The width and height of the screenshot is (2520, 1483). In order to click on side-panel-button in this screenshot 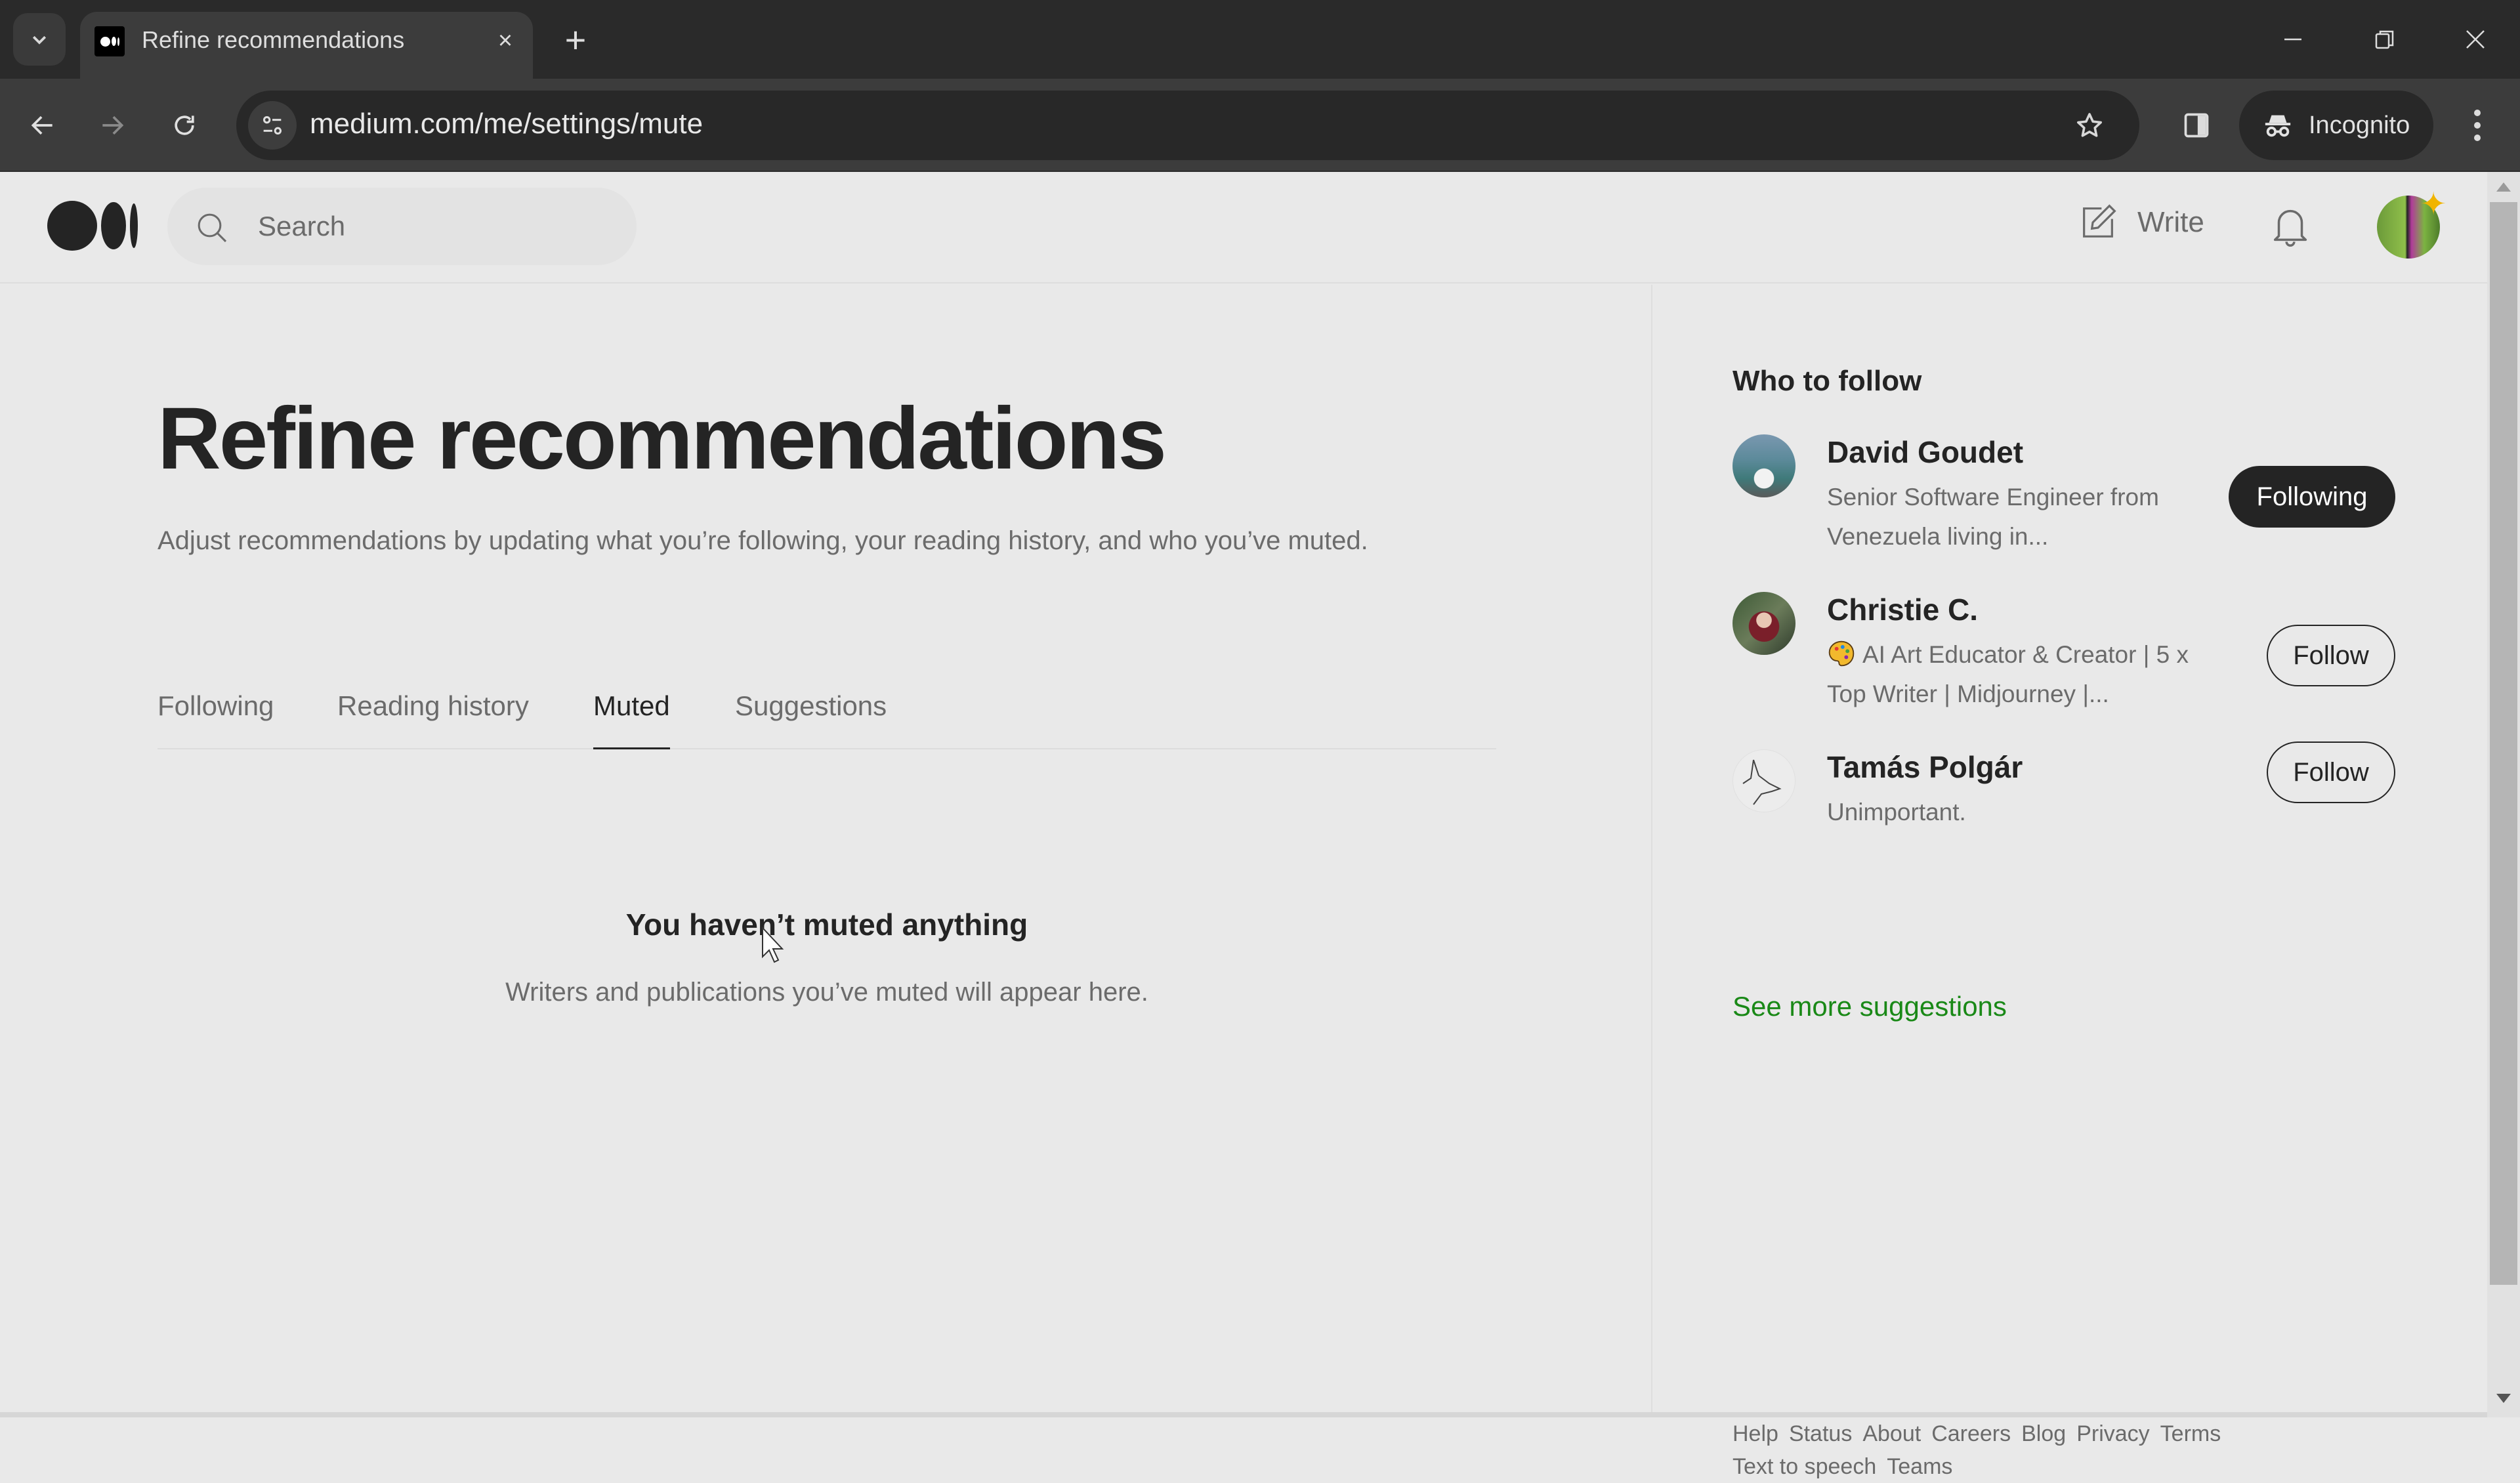, I will do `click(2196, 125)`.